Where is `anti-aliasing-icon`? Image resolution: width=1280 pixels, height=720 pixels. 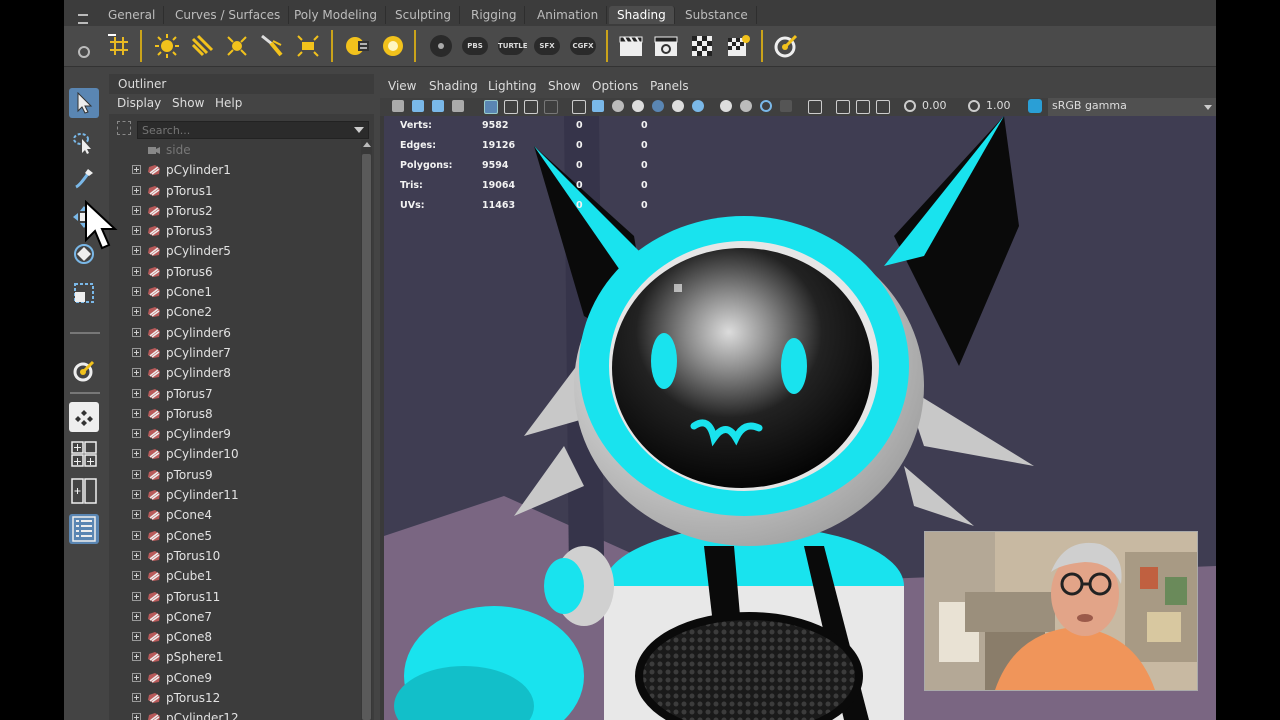
anti-aliasing-icon is located at coordinates (746, 106).